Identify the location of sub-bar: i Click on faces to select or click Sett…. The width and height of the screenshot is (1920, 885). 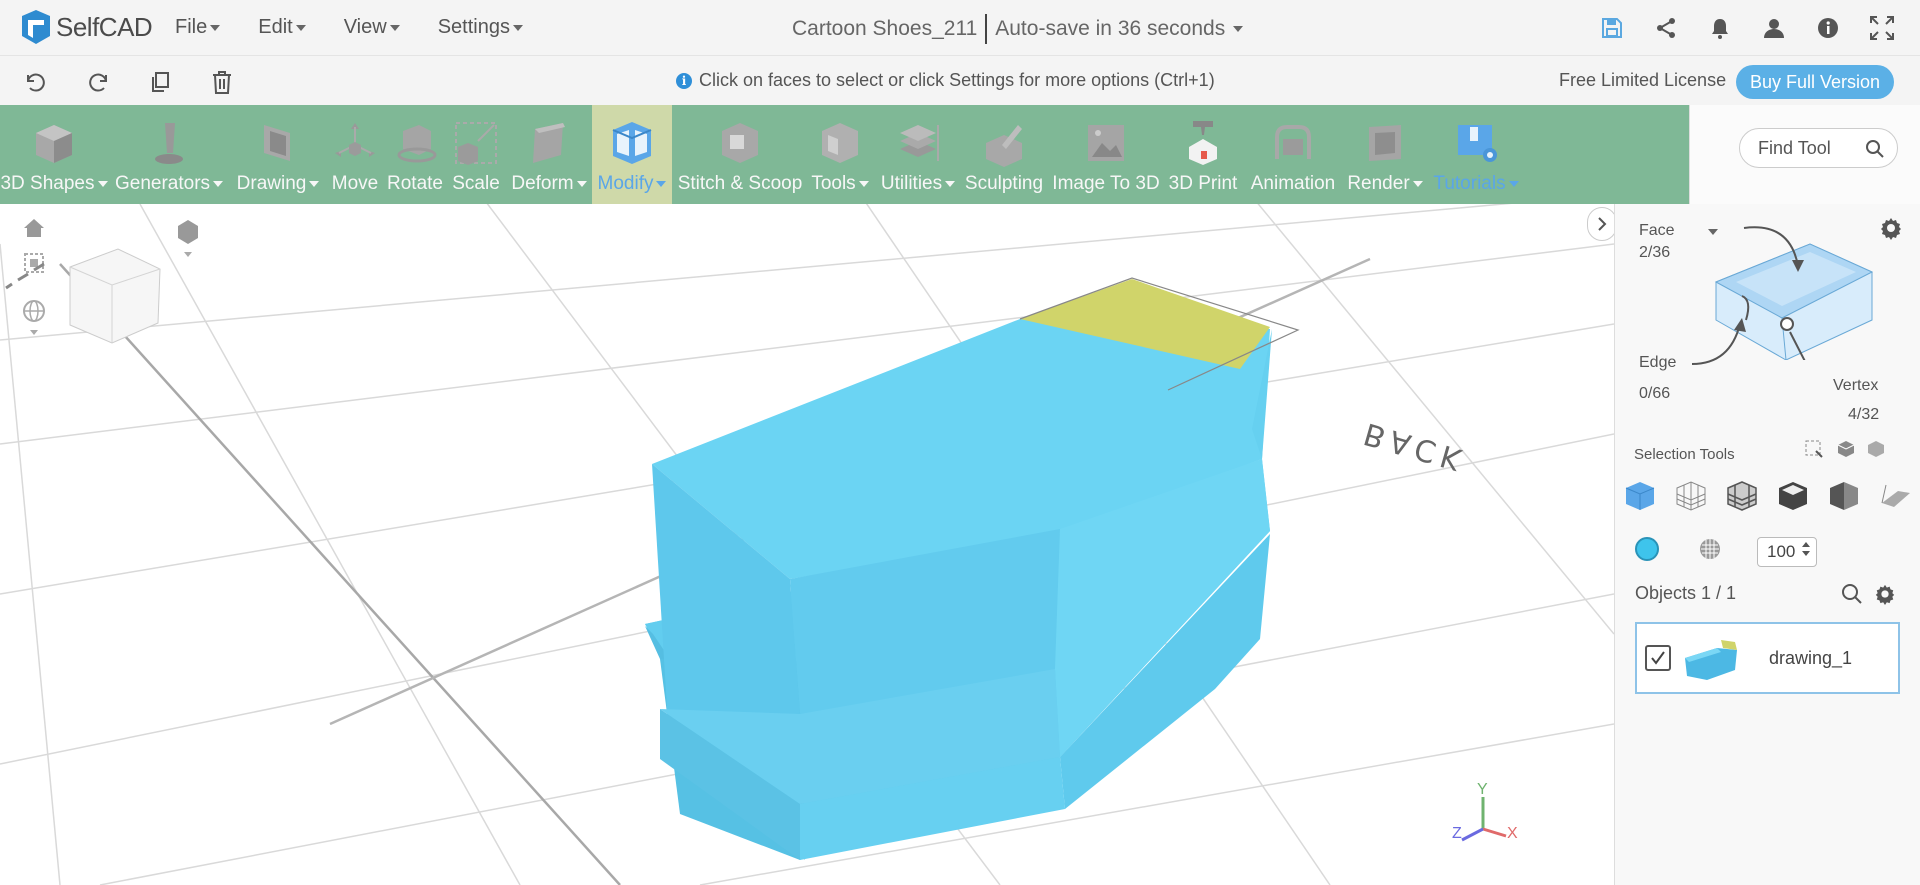
(960, 80).